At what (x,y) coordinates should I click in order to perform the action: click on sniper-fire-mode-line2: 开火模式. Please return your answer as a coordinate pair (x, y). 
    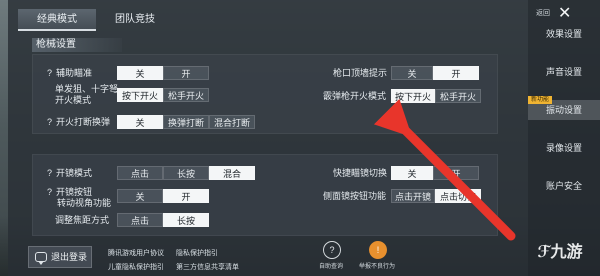
    Looking at the image, I should click on (73, 100).